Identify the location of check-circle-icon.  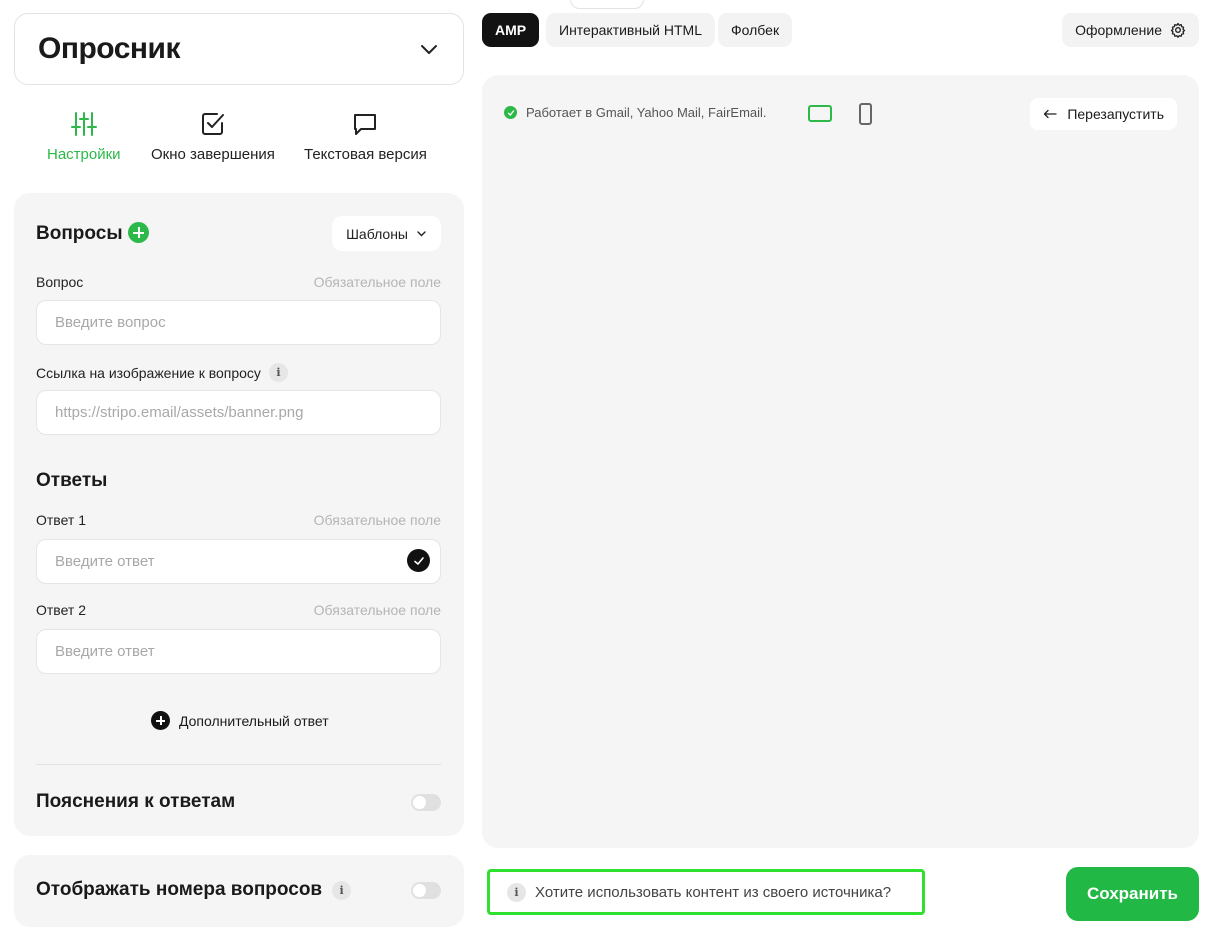
(510, 112).